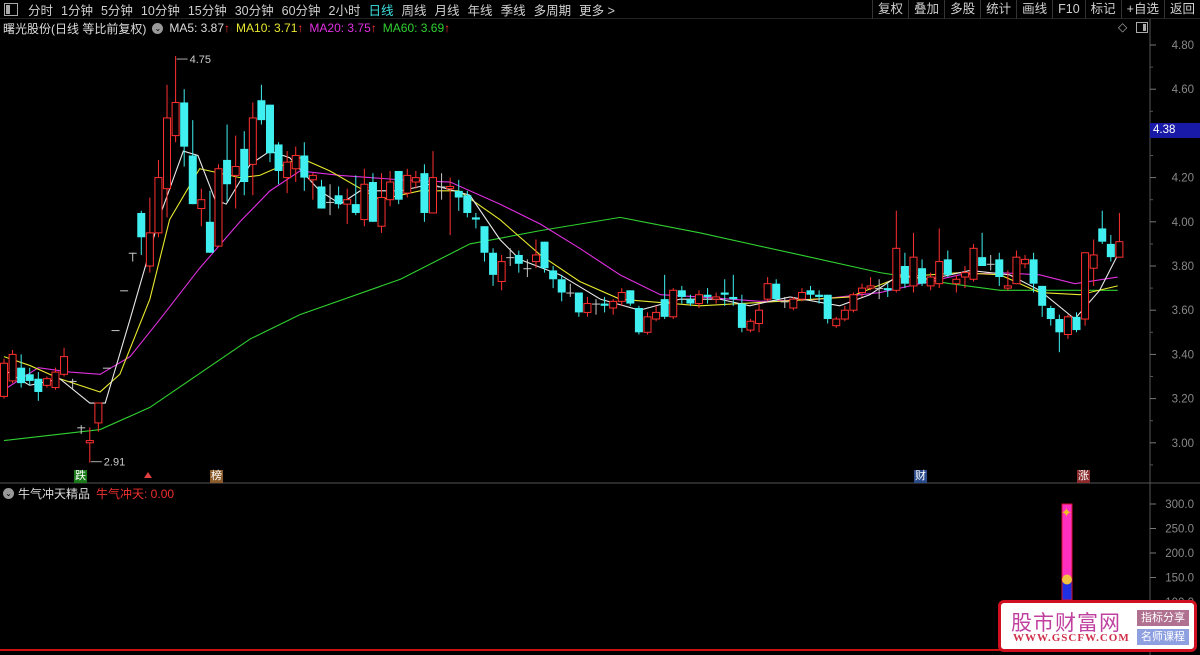 The width and height of the screenshot is (1200, 655). What do you see at coordinates (8, 493) in the screenshot?
I see `chevron-down-icon: ⌄` at bounding box center [8, 493].